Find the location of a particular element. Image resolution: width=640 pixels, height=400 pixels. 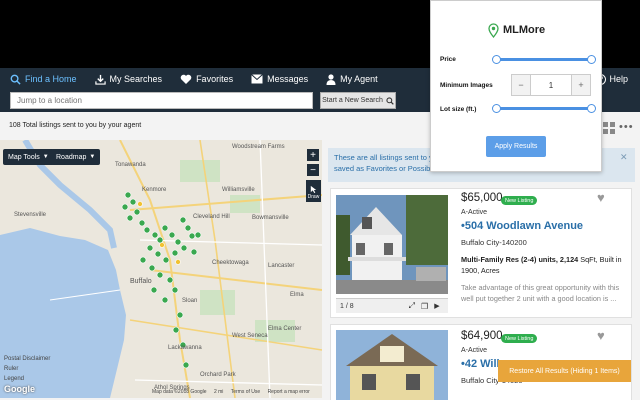

map-type-label: Roadmap is located at coordinates (71, 157).